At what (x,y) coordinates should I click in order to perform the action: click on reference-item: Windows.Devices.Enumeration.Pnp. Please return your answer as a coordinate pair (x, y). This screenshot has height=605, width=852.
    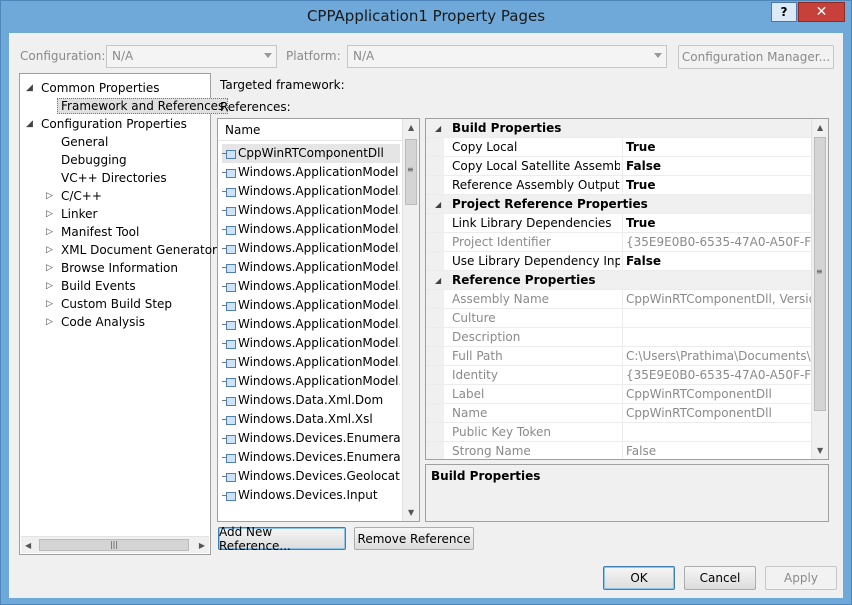
    Looking at the image, I should click on (311, 457).